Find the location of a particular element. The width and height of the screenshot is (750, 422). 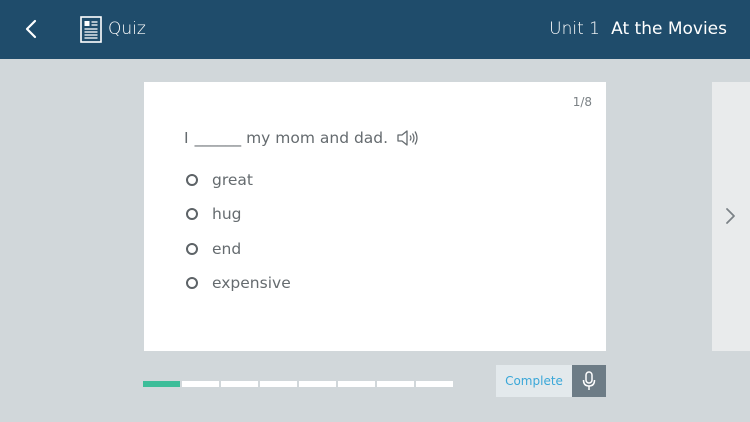

speaker-icon is located at coordinates (407, 138).